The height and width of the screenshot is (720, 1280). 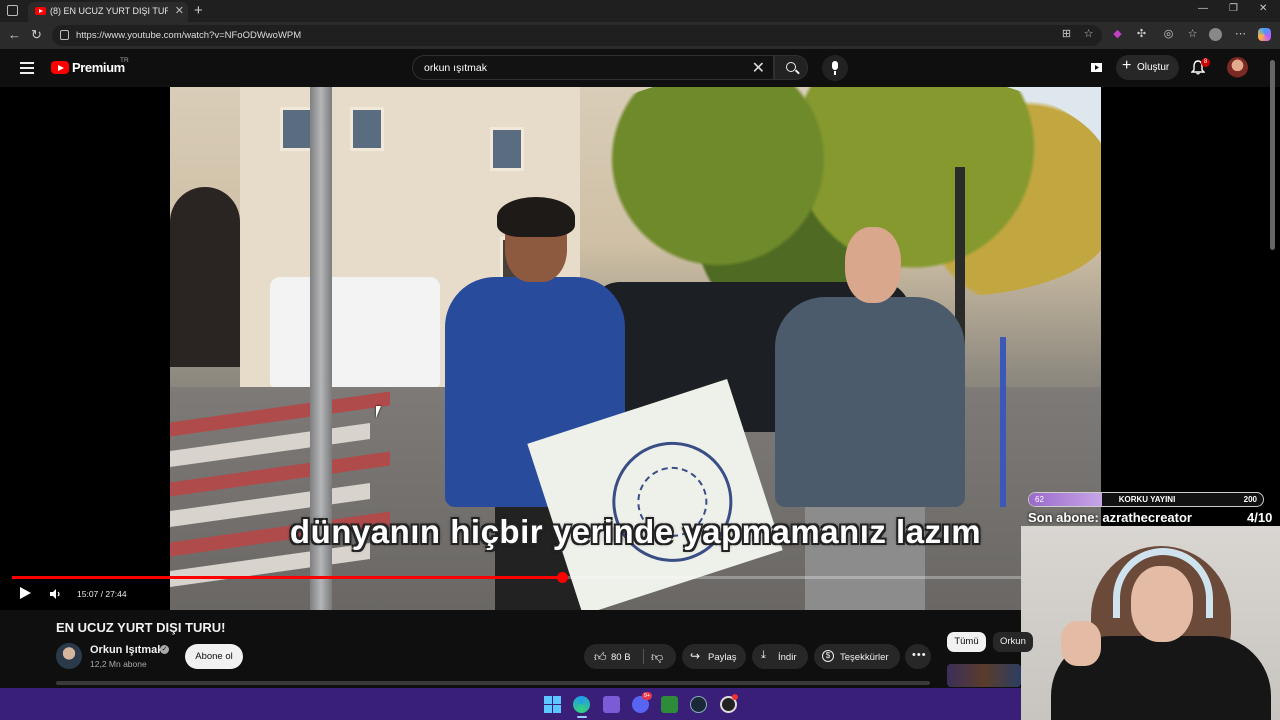 What do you see at coordinates (214, 656) in the screenshot?
I see `subscribe-button: Abone ol` at bounding box center [214, 656].